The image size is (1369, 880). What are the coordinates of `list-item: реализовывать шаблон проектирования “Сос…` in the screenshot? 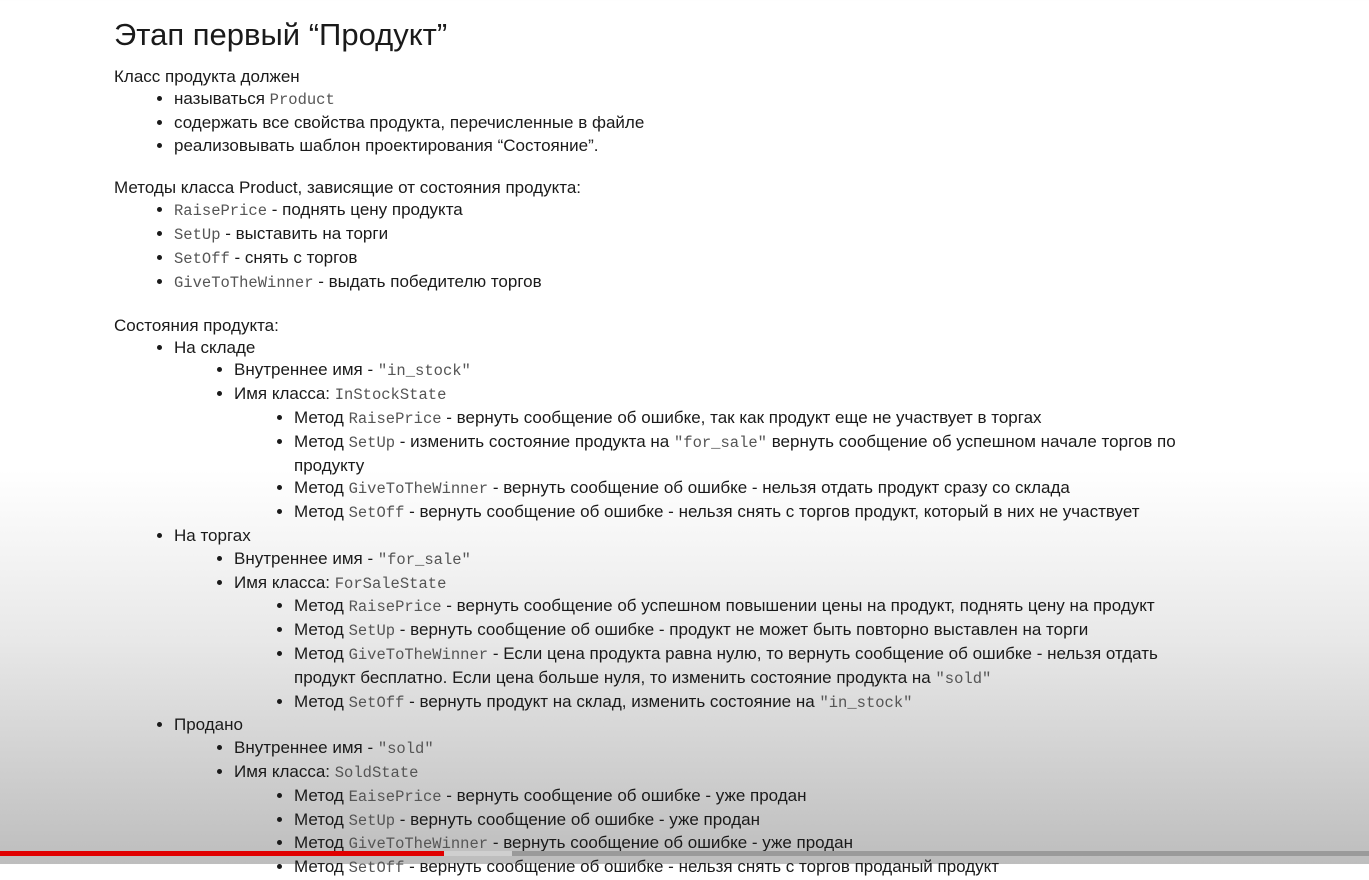 It's located at (764, 146).